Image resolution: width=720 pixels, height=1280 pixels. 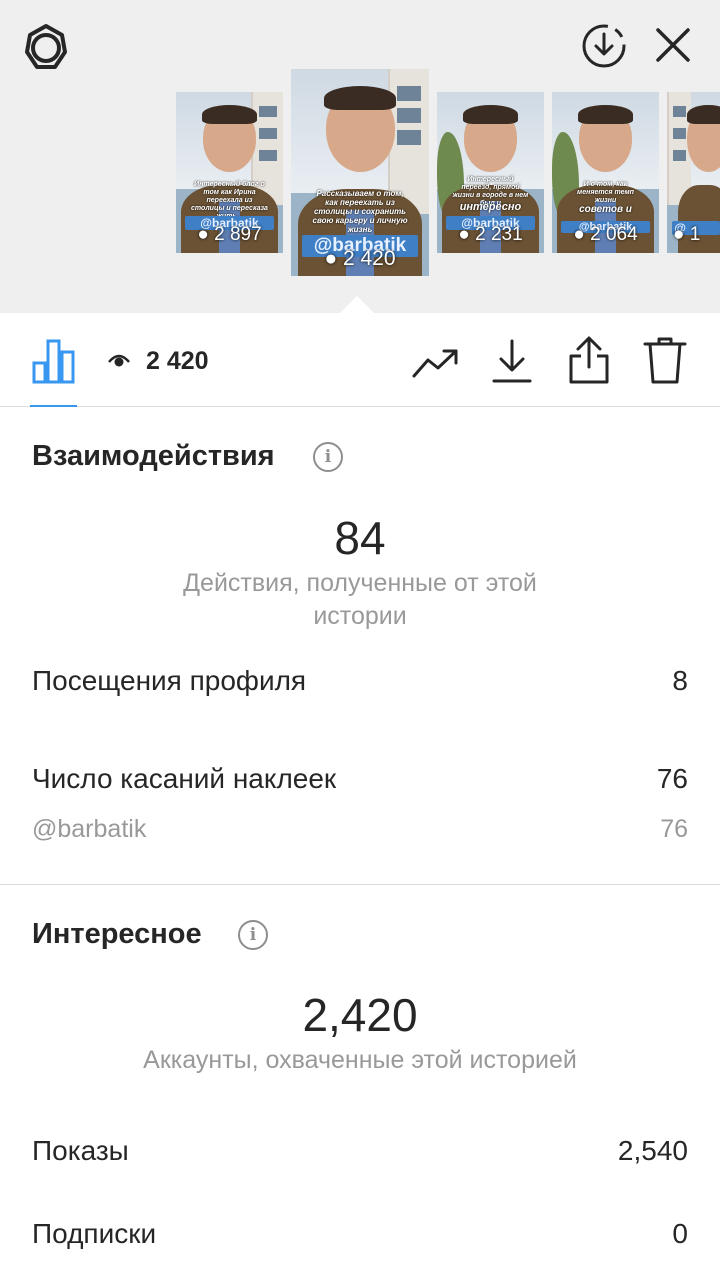 What do you see at coordinates (605, 192) in the screenshot?
I see `story-caption: И о том, как меняется темп жизни` at bounding box center [605, 192].